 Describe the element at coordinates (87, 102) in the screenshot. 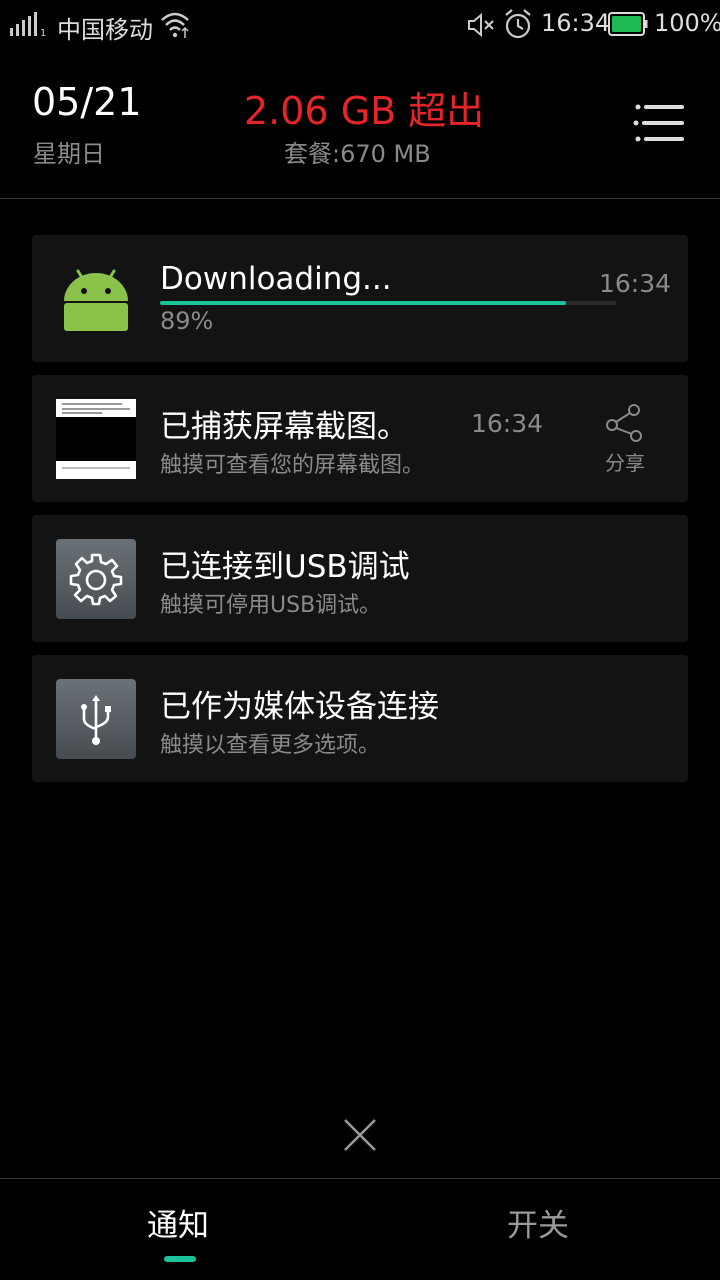

I see `date: 05/21` at that location.